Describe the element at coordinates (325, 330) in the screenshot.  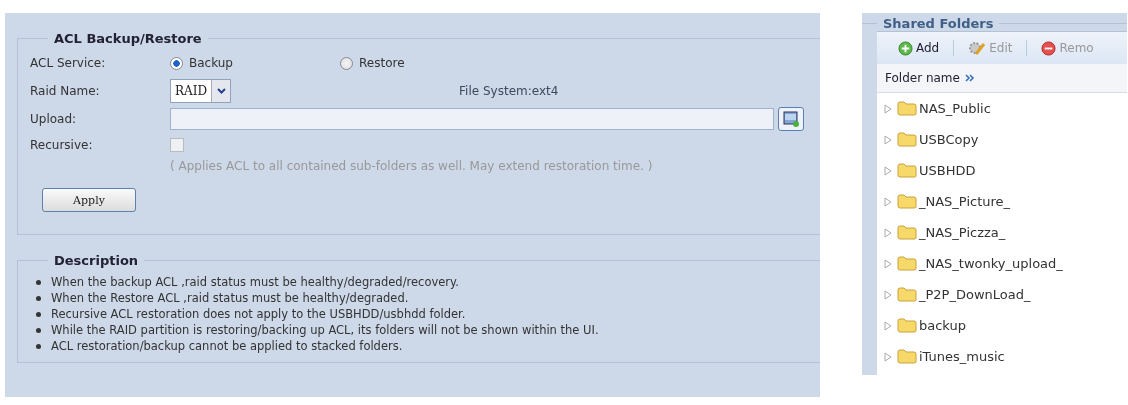
I see `description-item: While the RAID partition is restoring/backing up ACL, its folders will not be shown within the UI.` at that location.